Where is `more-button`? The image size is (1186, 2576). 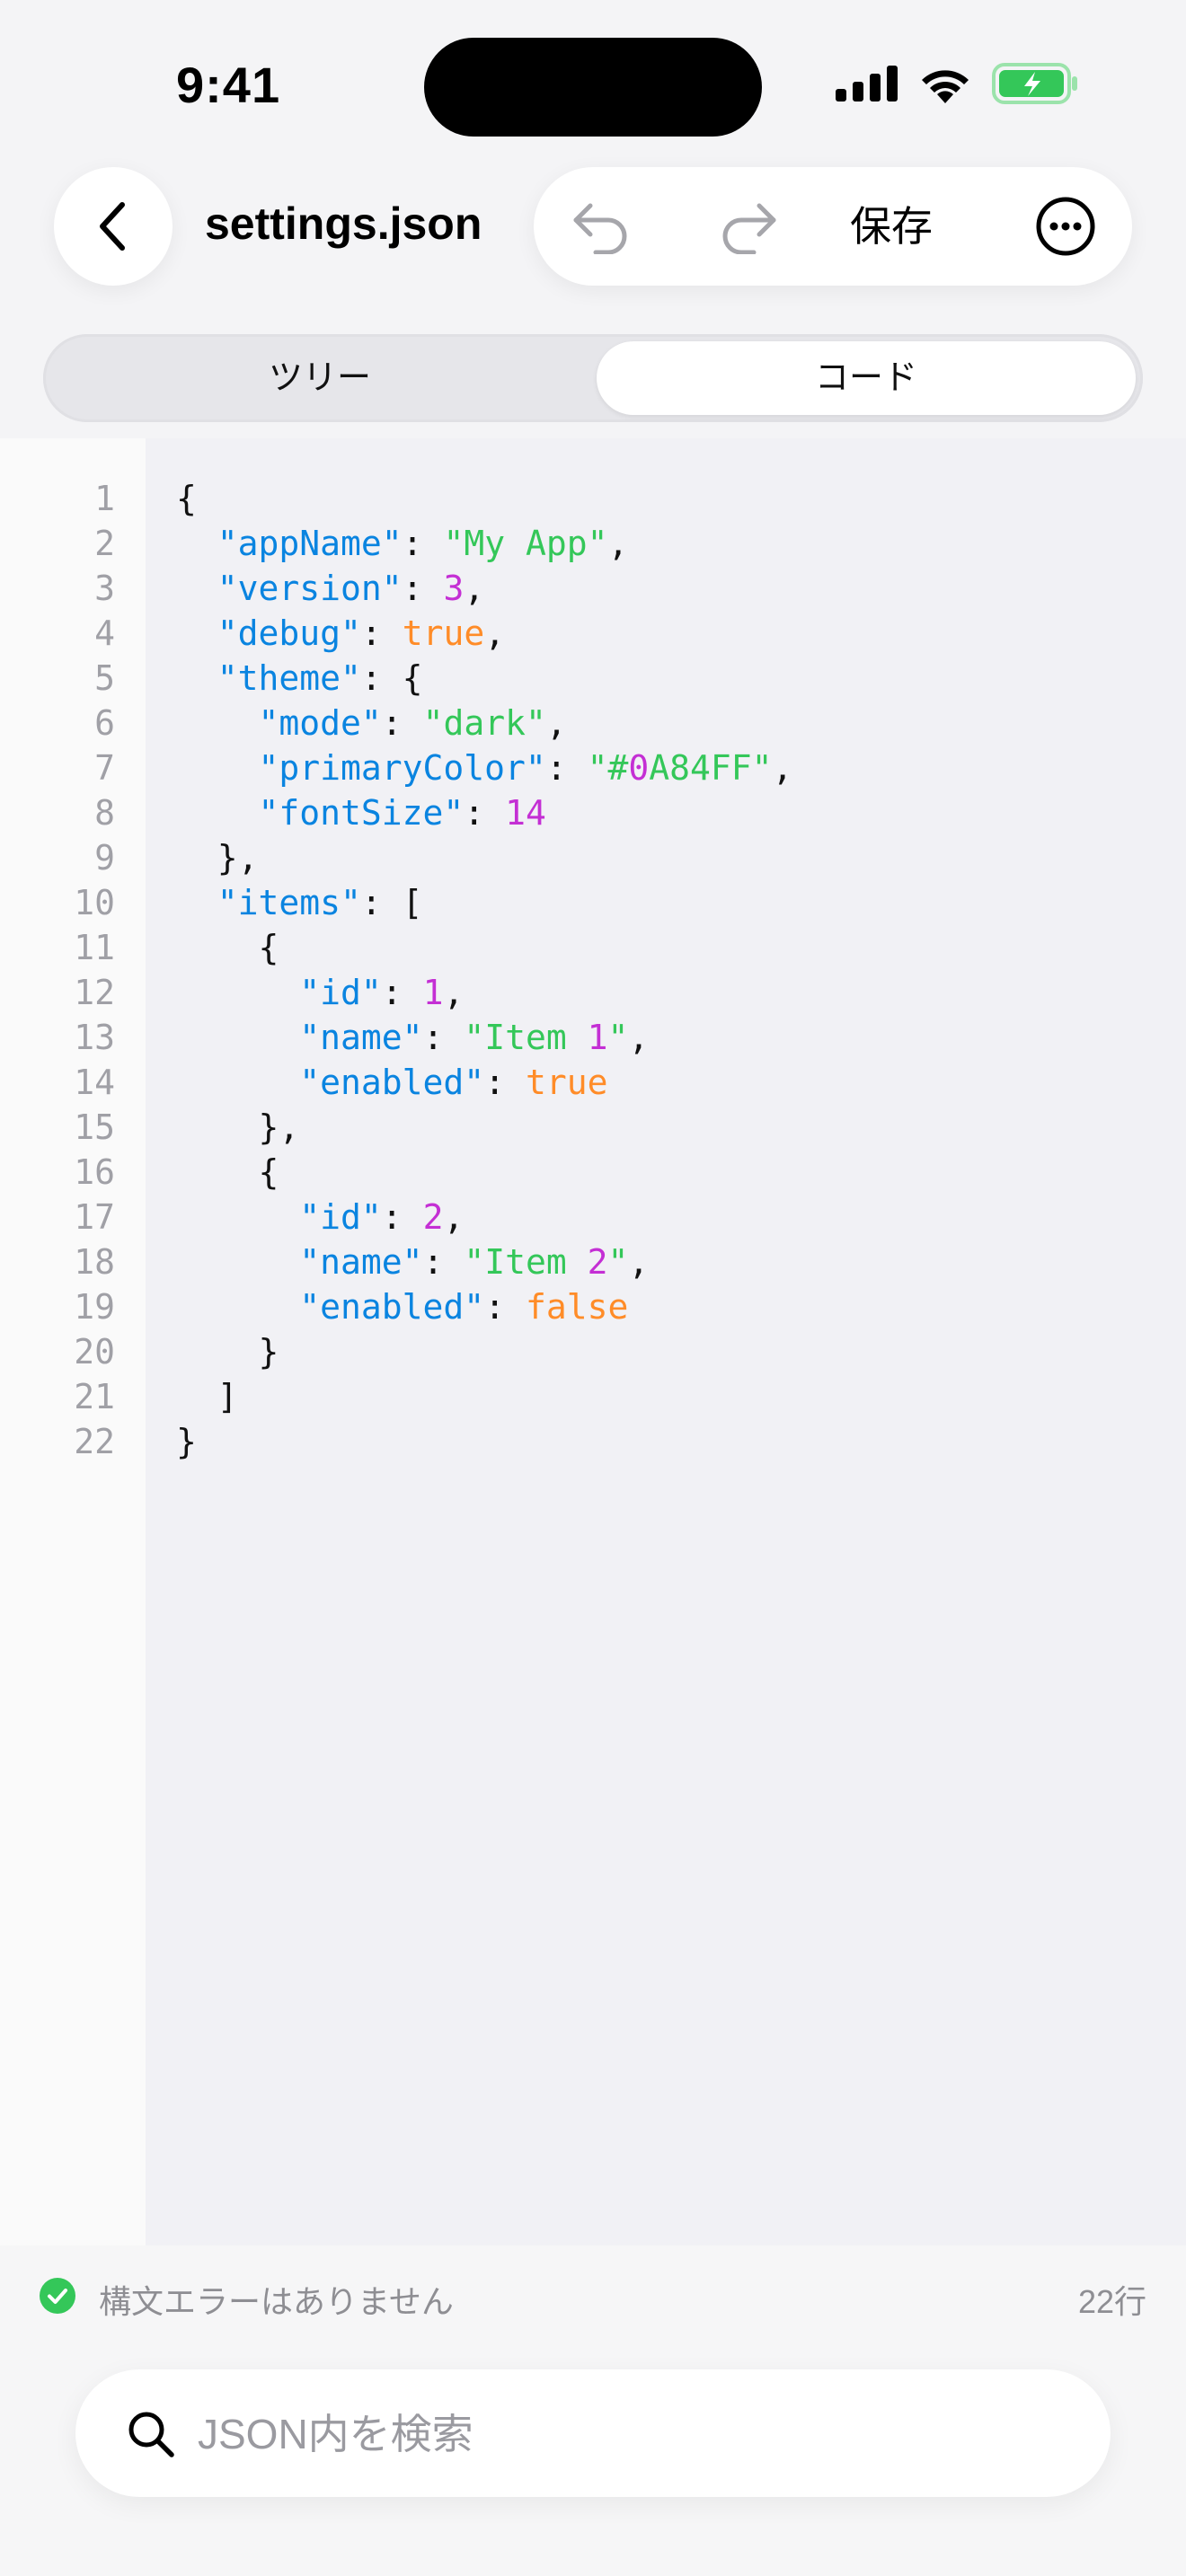 more-button is located at coordinates (1065, 226).